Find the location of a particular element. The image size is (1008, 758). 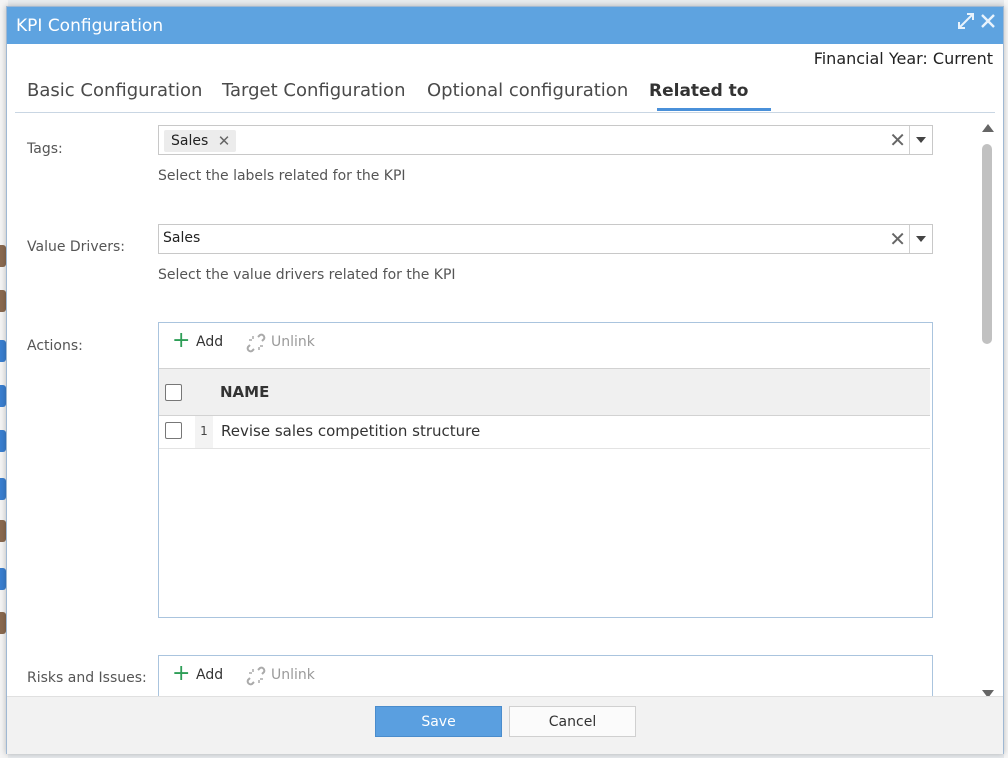

background-app-edge-right is located at coordinates (1006, 379).